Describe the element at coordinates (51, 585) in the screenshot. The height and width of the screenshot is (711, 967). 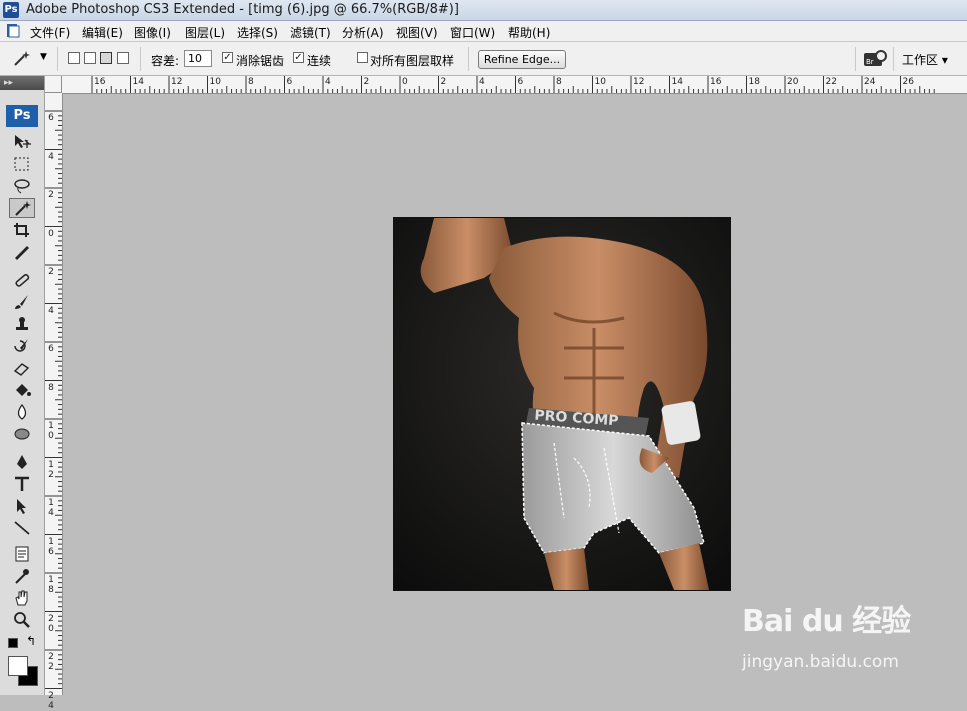
I see `vertical-ruler-label: 18` at that location.